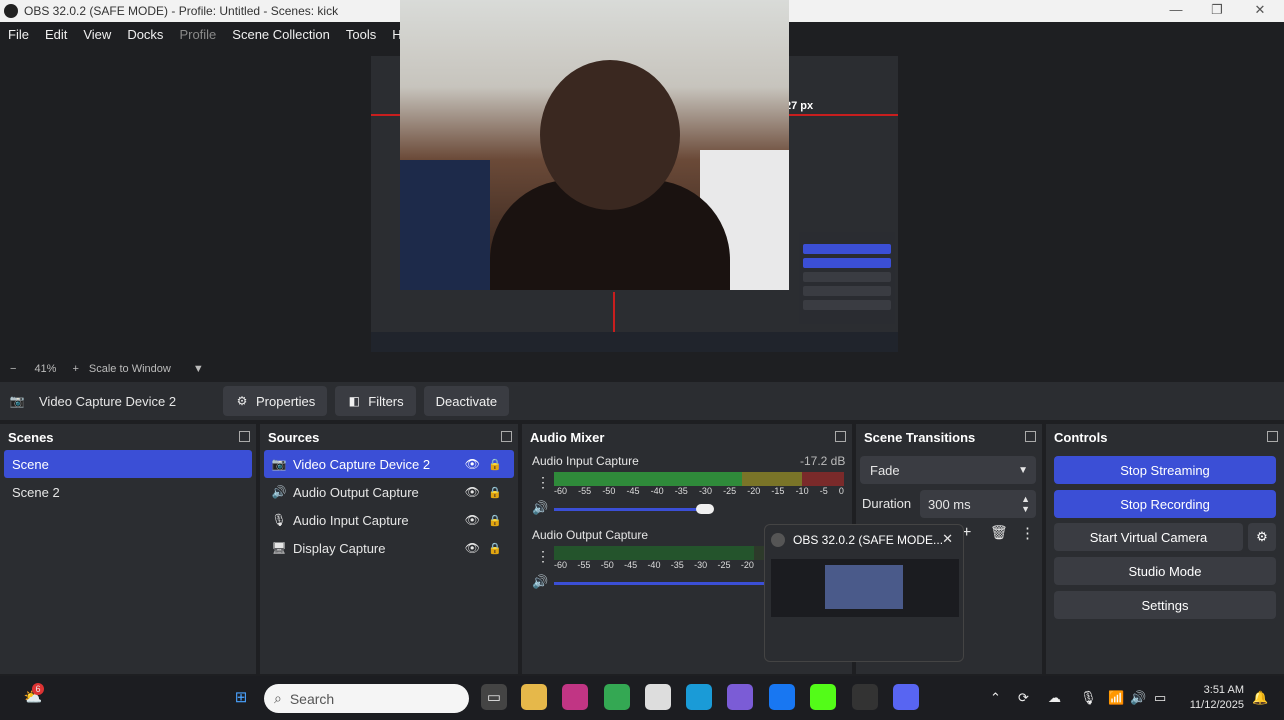  I want to click on duration-field: 300 ms ▲ ▼, so click(978, 504).